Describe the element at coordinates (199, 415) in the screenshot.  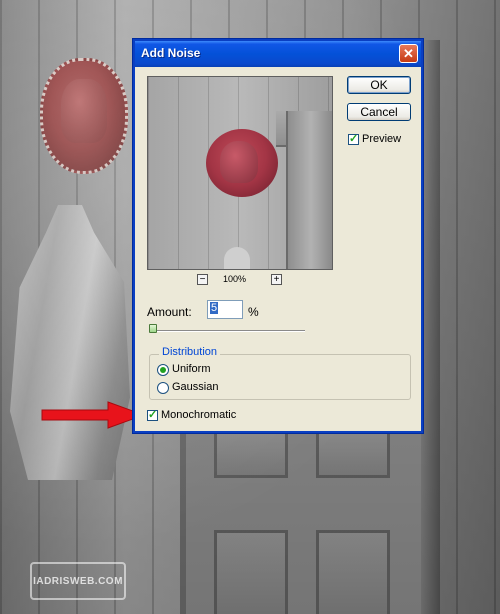
I see `monochromatic-label: Monochromatic` at that location.